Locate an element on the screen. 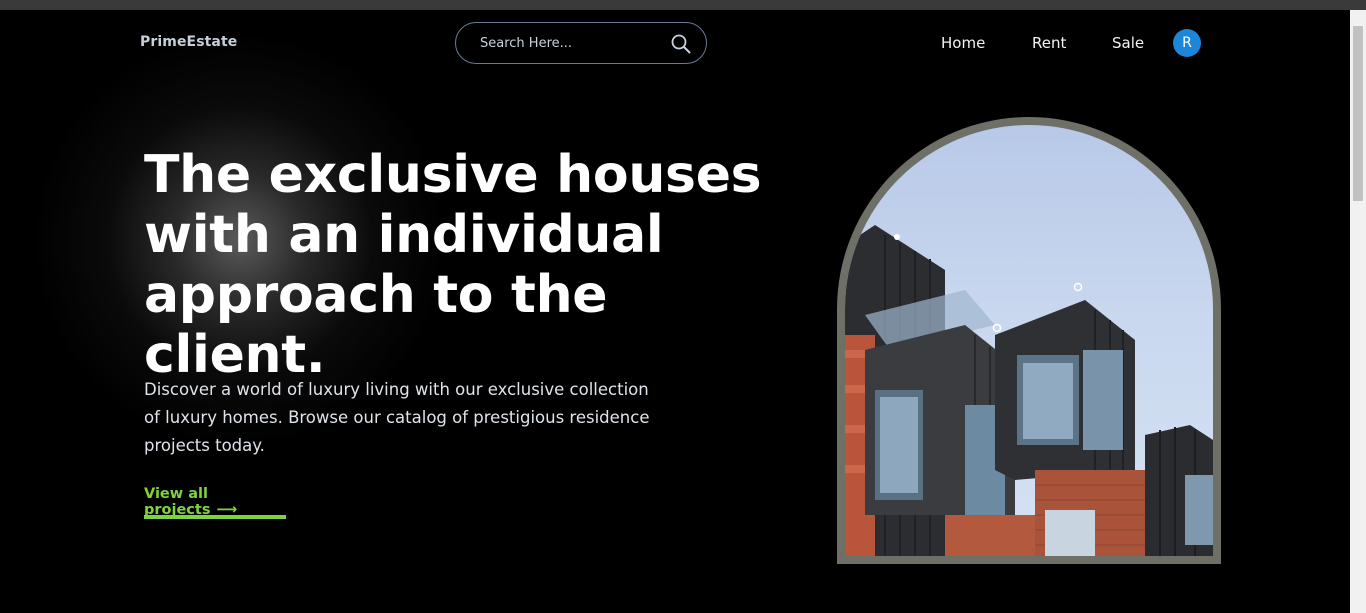 This screenshot has width=1366, height=613. nav-home: Home is located at coordinates (963, 43).